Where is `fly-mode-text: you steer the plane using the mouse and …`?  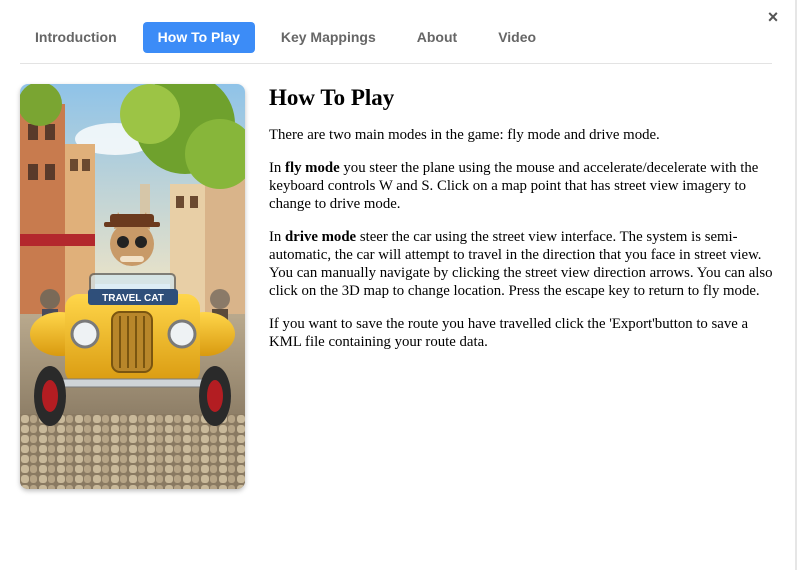 fly-mode-text: you steer the plane using the mouse and … is located at coordinates (514, 186).